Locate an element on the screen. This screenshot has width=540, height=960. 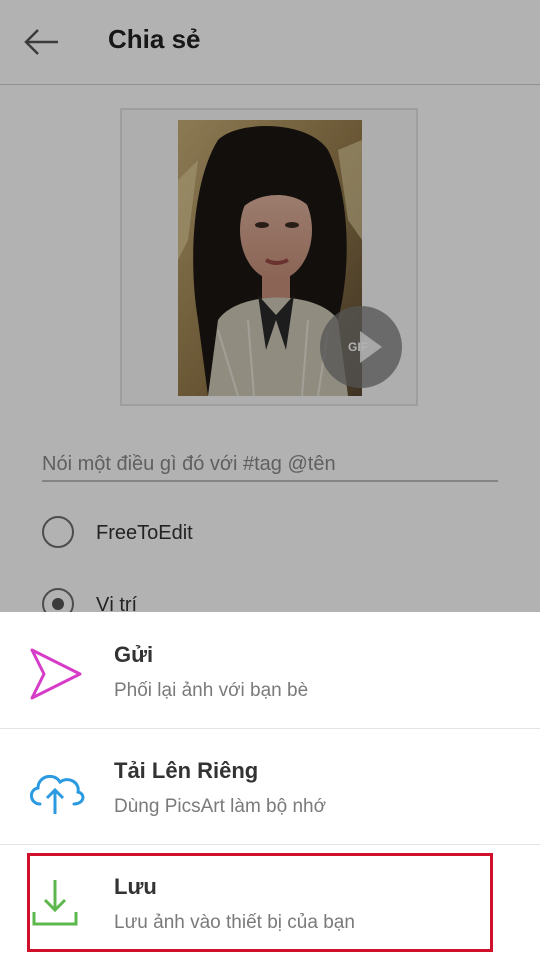
private-upload-title: Tải Lên Riêng is located at coordinates (186, 770).